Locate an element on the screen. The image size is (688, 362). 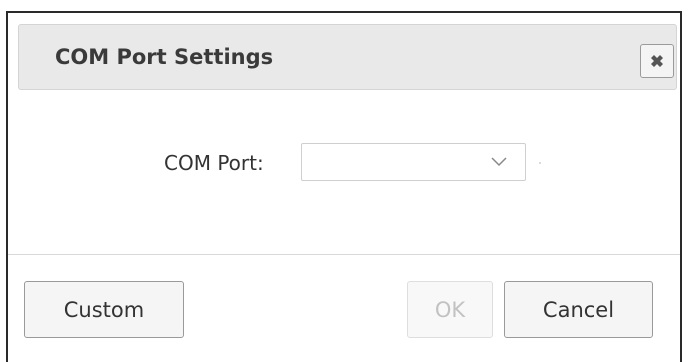
close-button is located at coordinates (657, 61).